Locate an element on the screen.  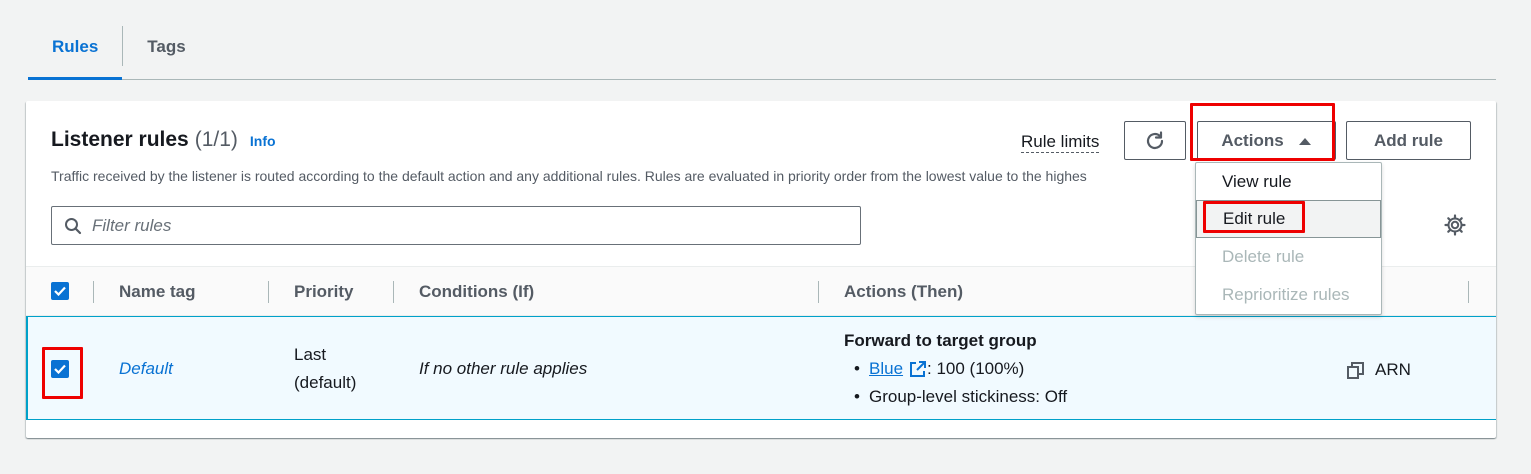
target-weight: : 100 (100%) is located at coordinates (976, 368).